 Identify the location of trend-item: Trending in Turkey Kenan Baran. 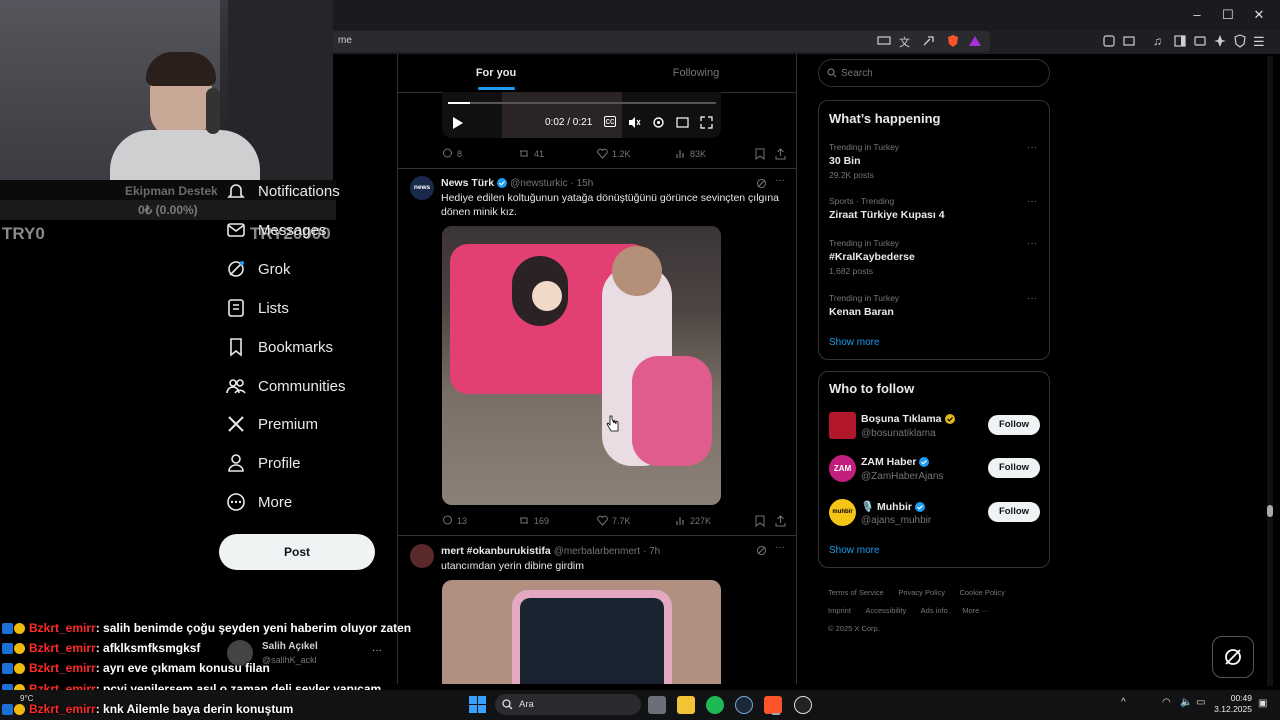
(864, 305).